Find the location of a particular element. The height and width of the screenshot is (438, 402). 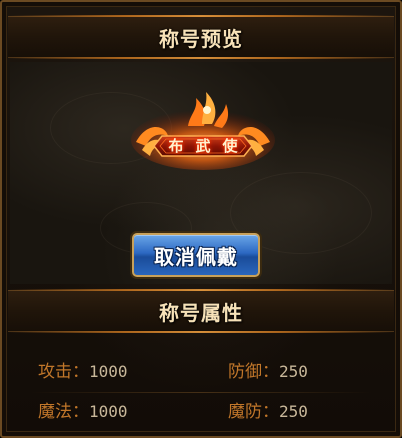

attribute-defense: 防御：250 is located at coordinates (268, 369).